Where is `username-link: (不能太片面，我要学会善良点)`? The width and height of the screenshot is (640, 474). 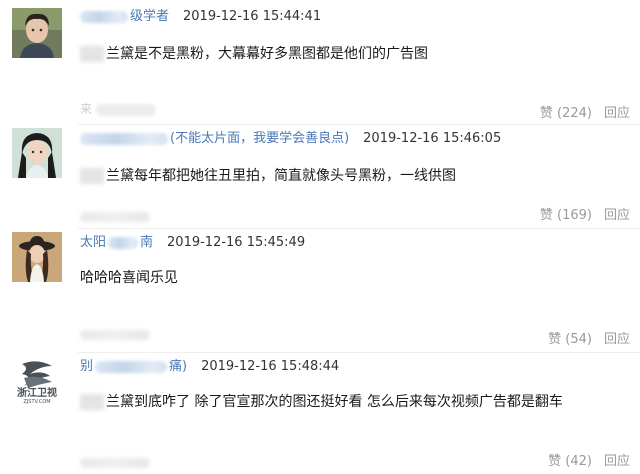 username-link: (不能太片面，我要学会善良点) is located at coordinates (259, 138).